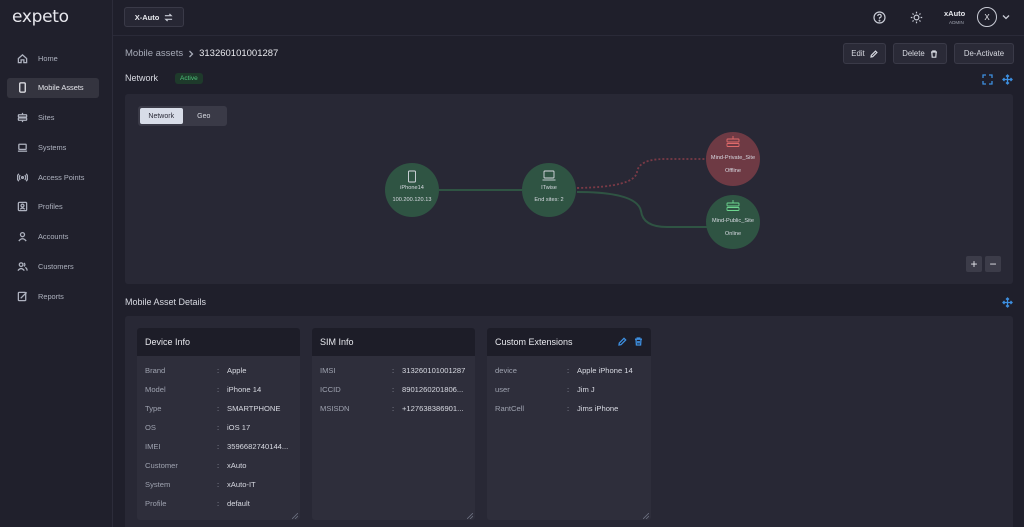  I want to click on sidebar-item-label: Systems, so click(52, 147).